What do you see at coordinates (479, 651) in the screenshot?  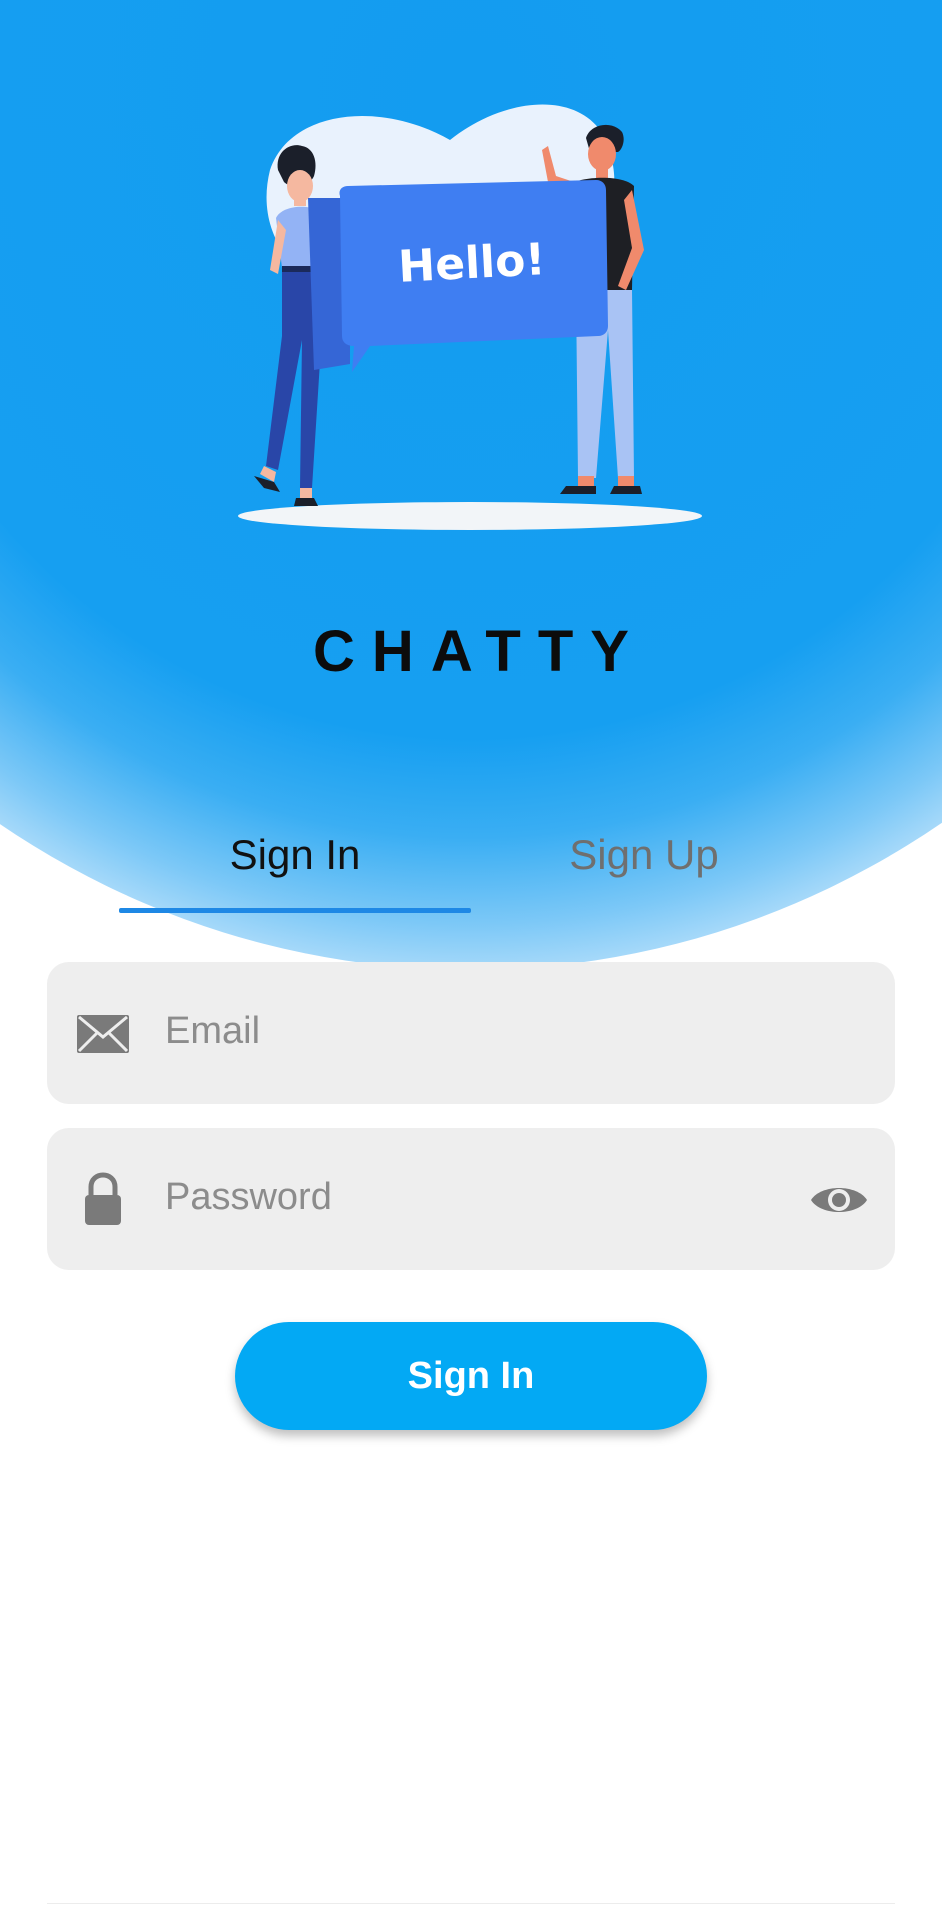 I see `app-title: CHATTY` at bounding box center [479, 651].